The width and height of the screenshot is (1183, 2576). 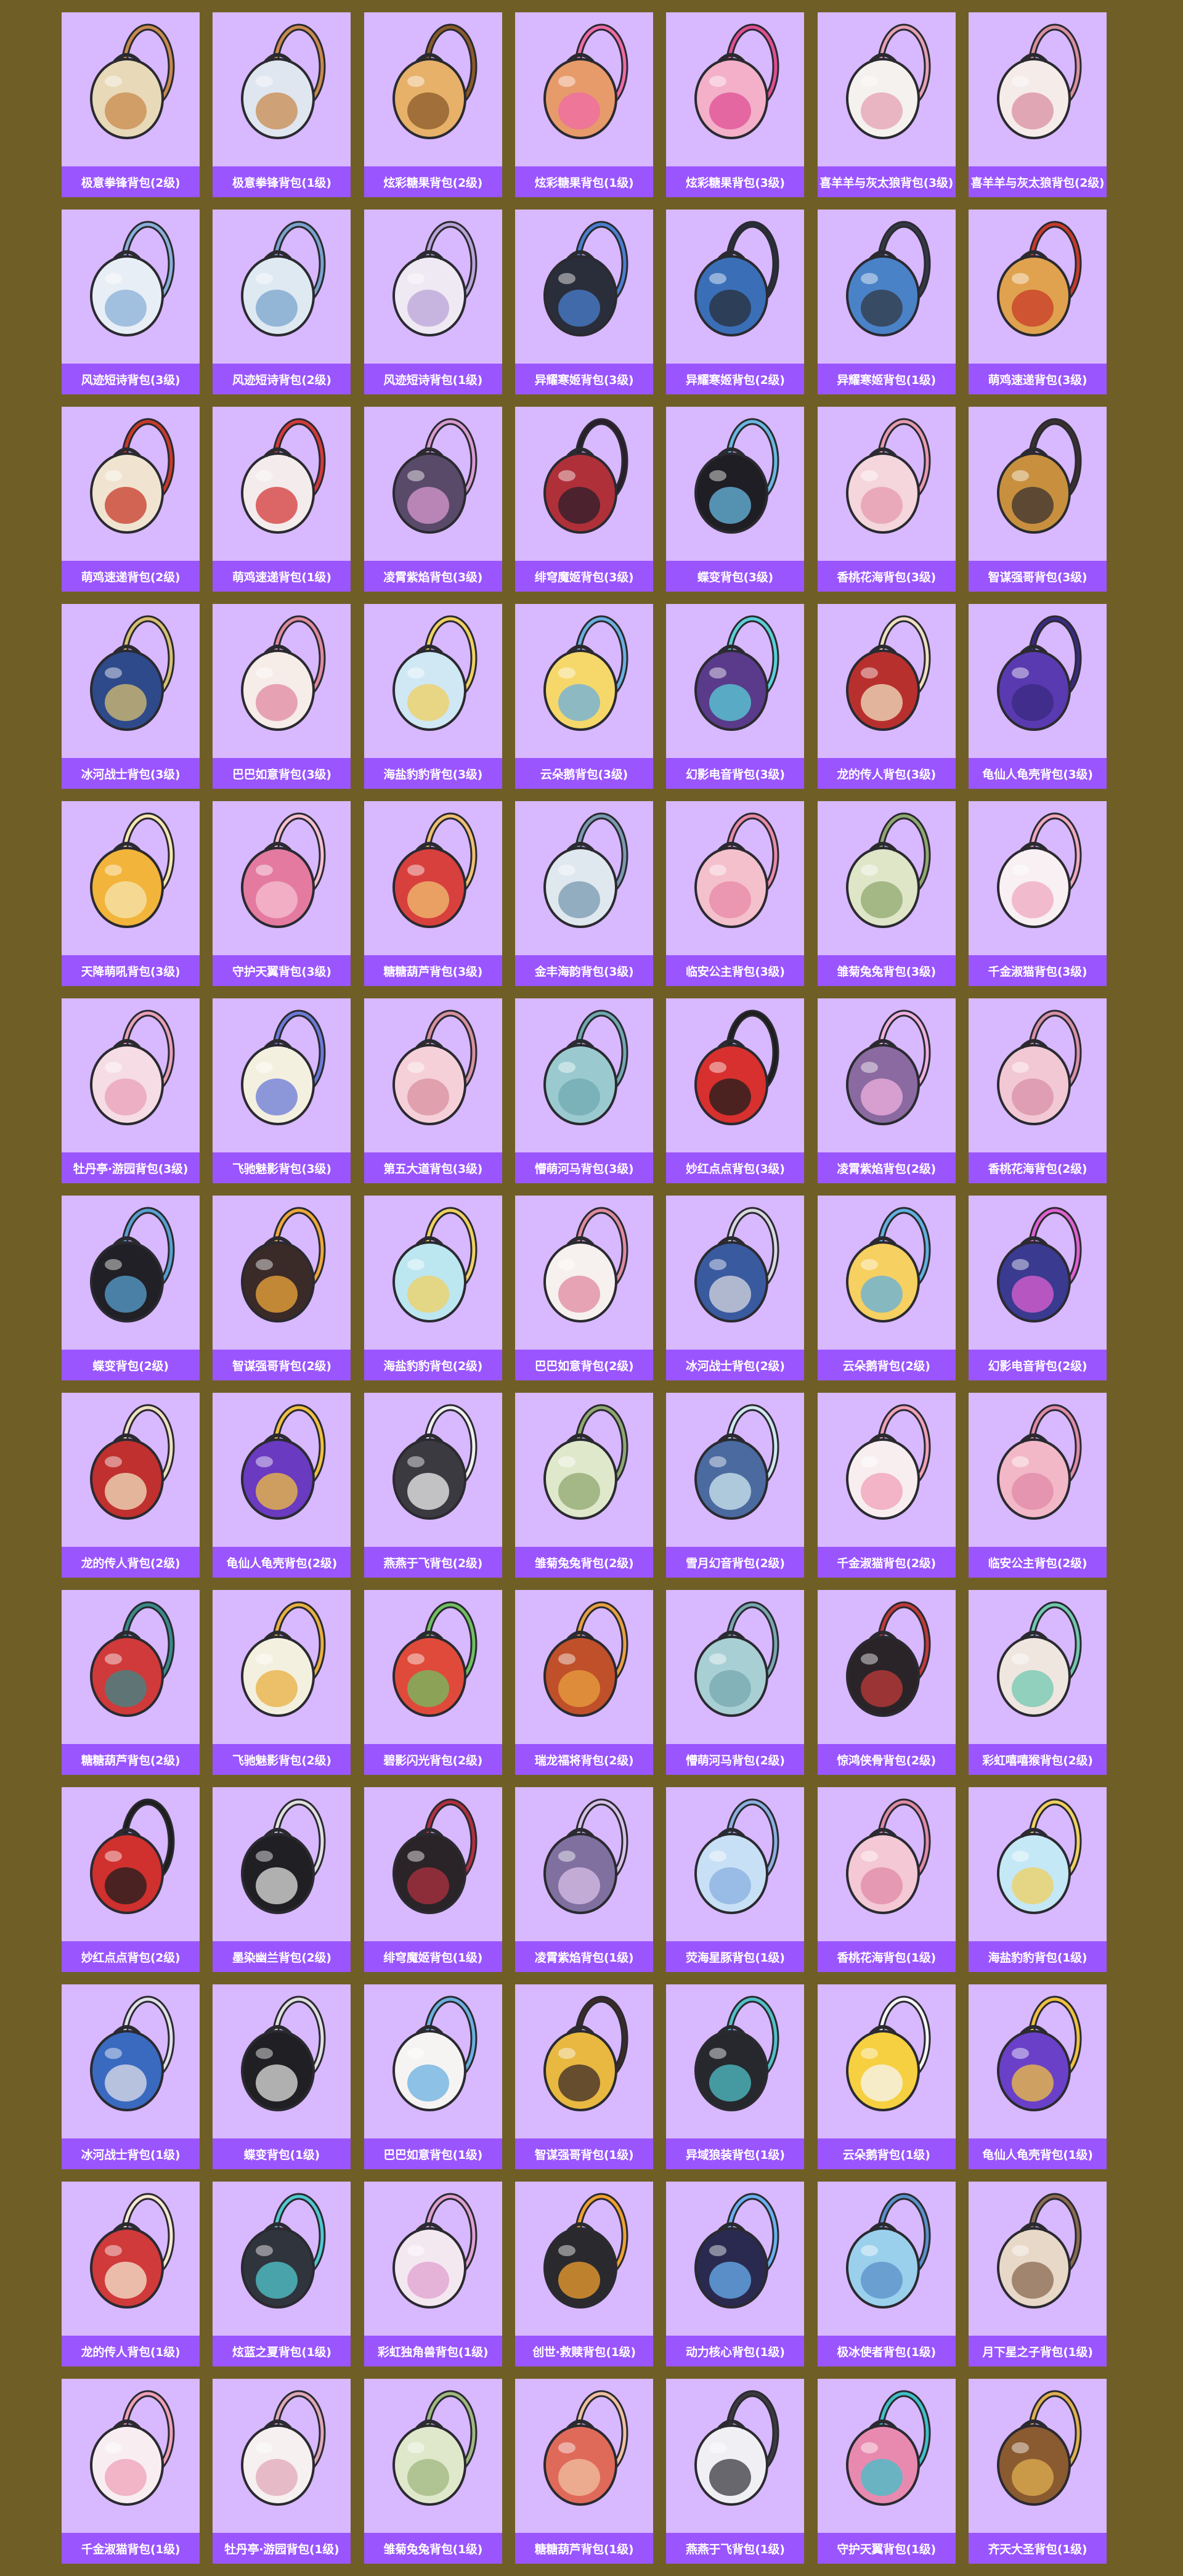 What do you see at coordinates (583, 894) in the screenshot?
I see `backpack-card: 金丰海韵背包(3级)` at bounding box center [583, 894].